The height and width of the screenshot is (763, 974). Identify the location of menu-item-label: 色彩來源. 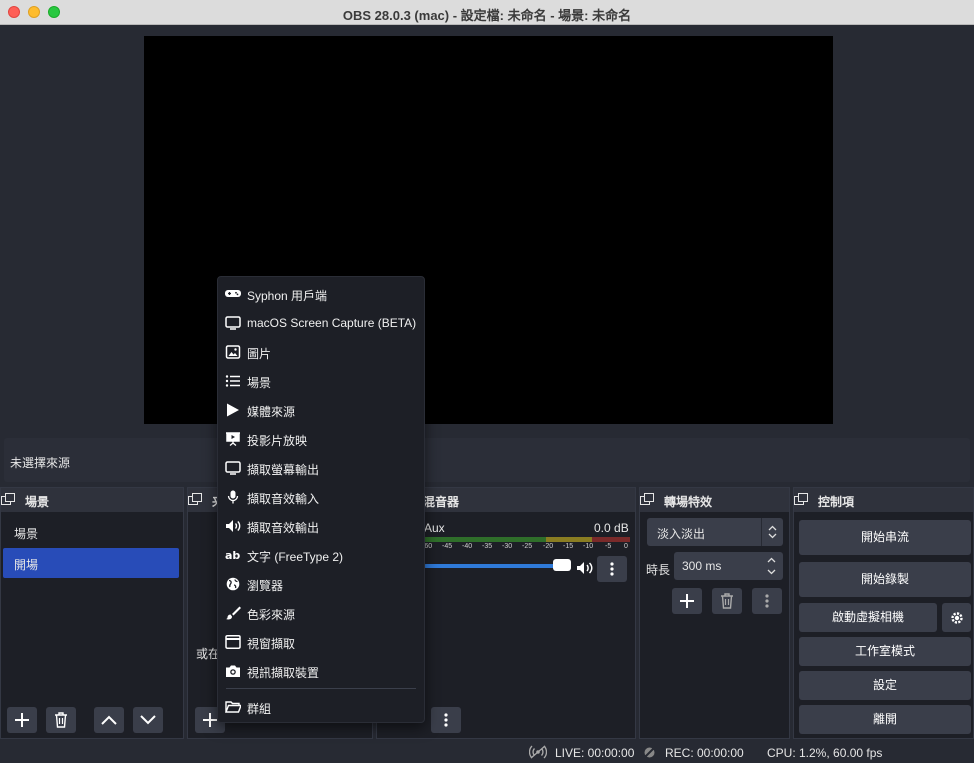
(271, 615).